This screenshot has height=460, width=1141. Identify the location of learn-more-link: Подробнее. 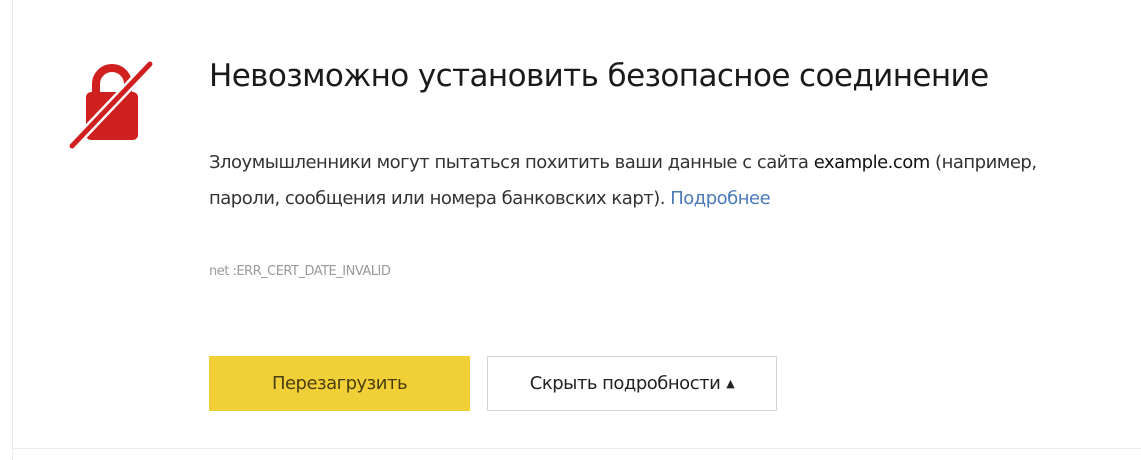
(720, 198).